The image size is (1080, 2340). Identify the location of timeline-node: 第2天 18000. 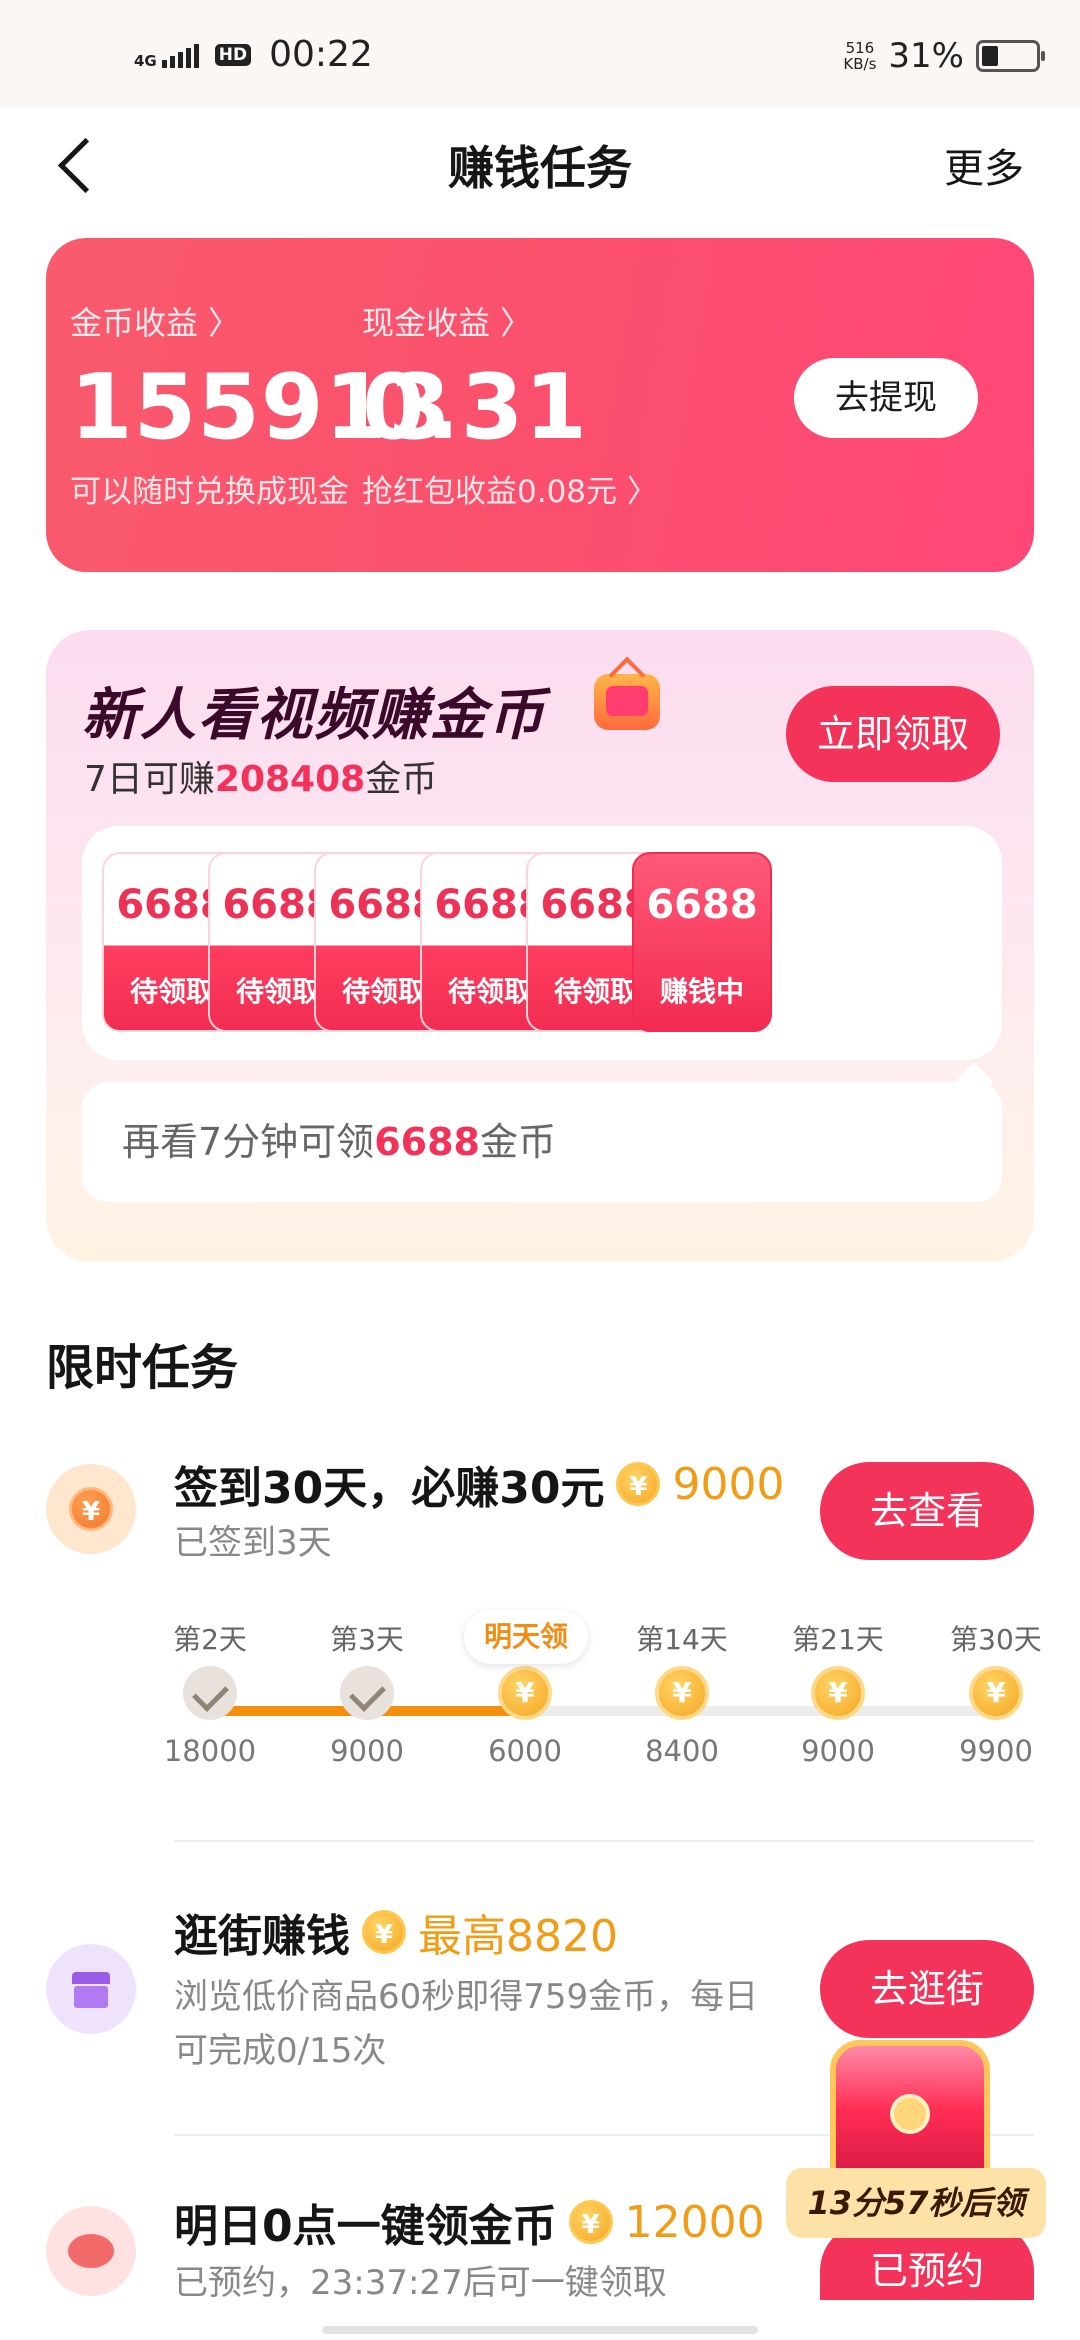
(210, 1694).